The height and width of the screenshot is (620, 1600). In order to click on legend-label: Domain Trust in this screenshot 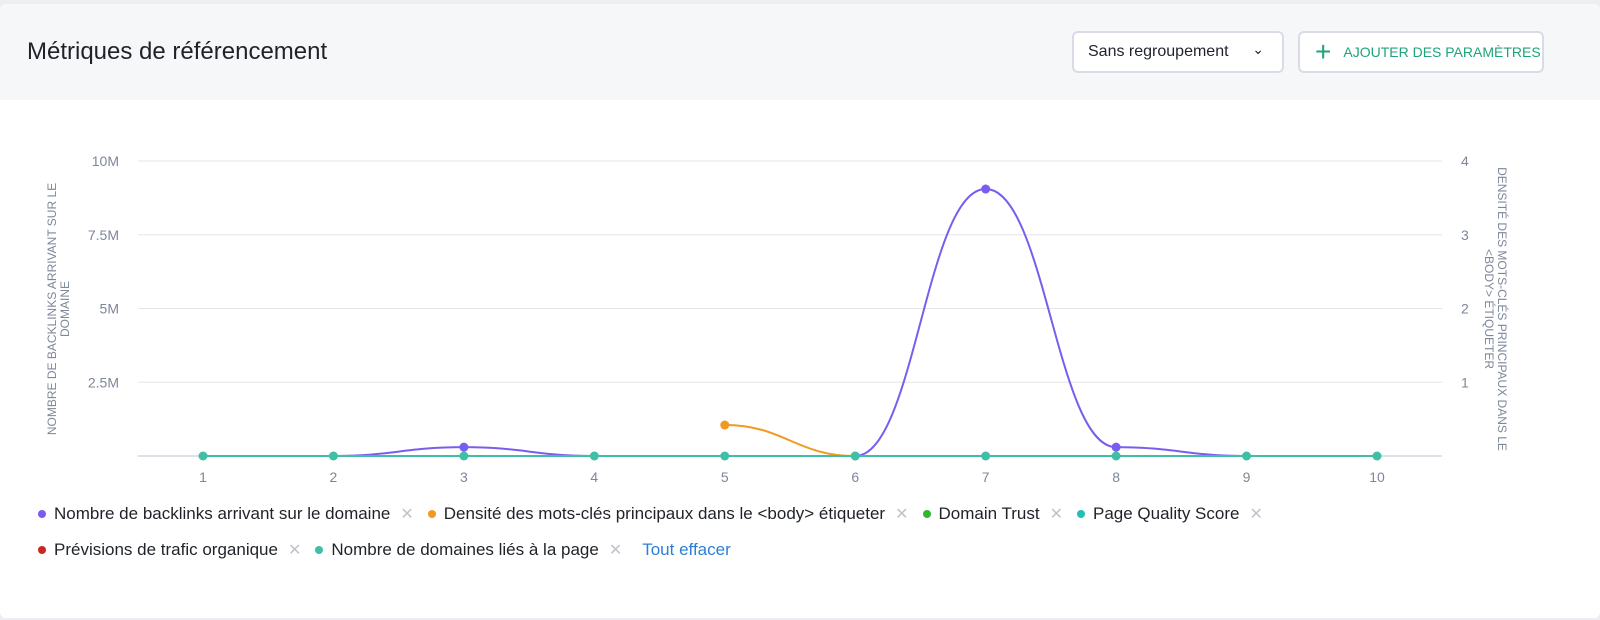, I will do `click(989, 513)`.